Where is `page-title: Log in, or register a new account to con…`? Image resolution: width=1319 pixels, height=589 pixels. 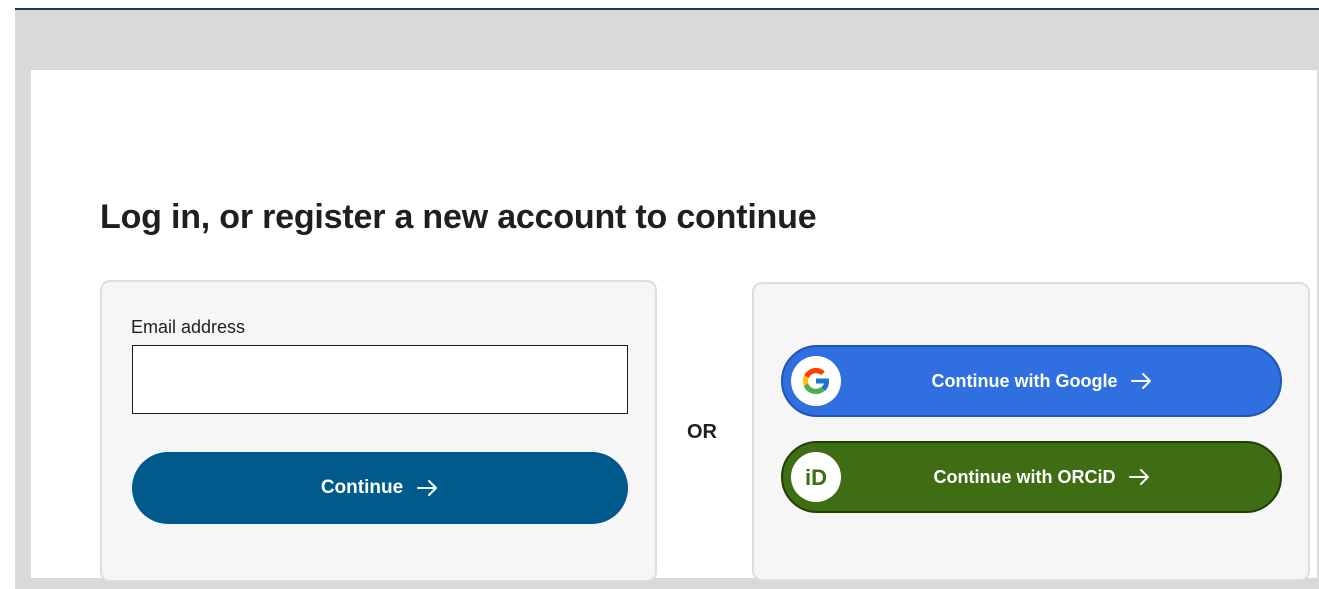
page-title: Log in, or register a new account to con… is located at coordinates (458, 217).